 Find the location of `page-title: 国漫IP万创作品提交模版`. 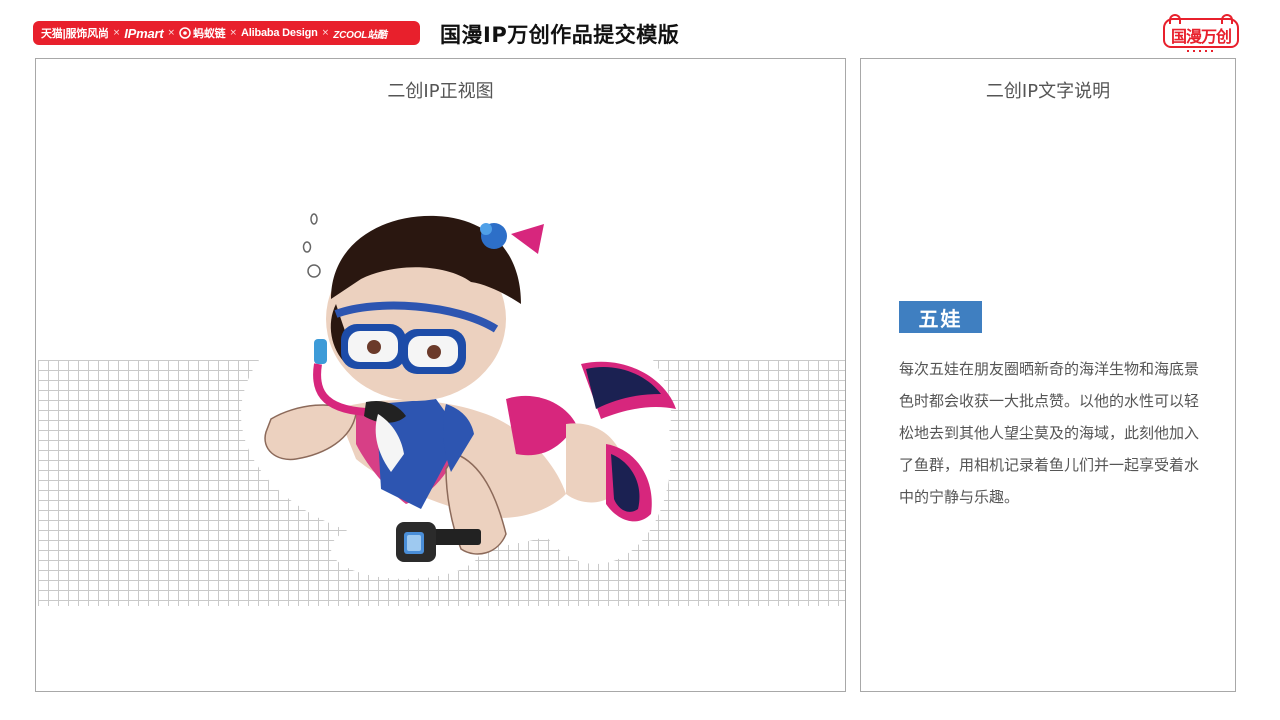

page-title: 国漫IP万创作品提交模版 is located at coordinates (560, 35).